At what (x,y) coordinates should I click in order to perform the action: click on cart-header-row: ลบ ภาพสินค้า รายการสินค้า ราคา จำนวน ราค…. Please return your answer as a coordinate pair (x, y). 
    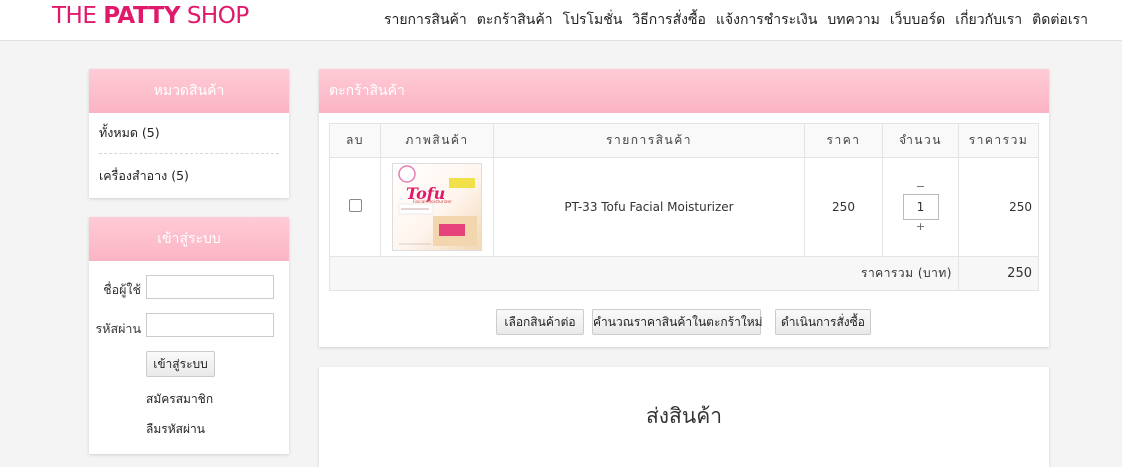
    Looking at the image, I should click on (684, 140).